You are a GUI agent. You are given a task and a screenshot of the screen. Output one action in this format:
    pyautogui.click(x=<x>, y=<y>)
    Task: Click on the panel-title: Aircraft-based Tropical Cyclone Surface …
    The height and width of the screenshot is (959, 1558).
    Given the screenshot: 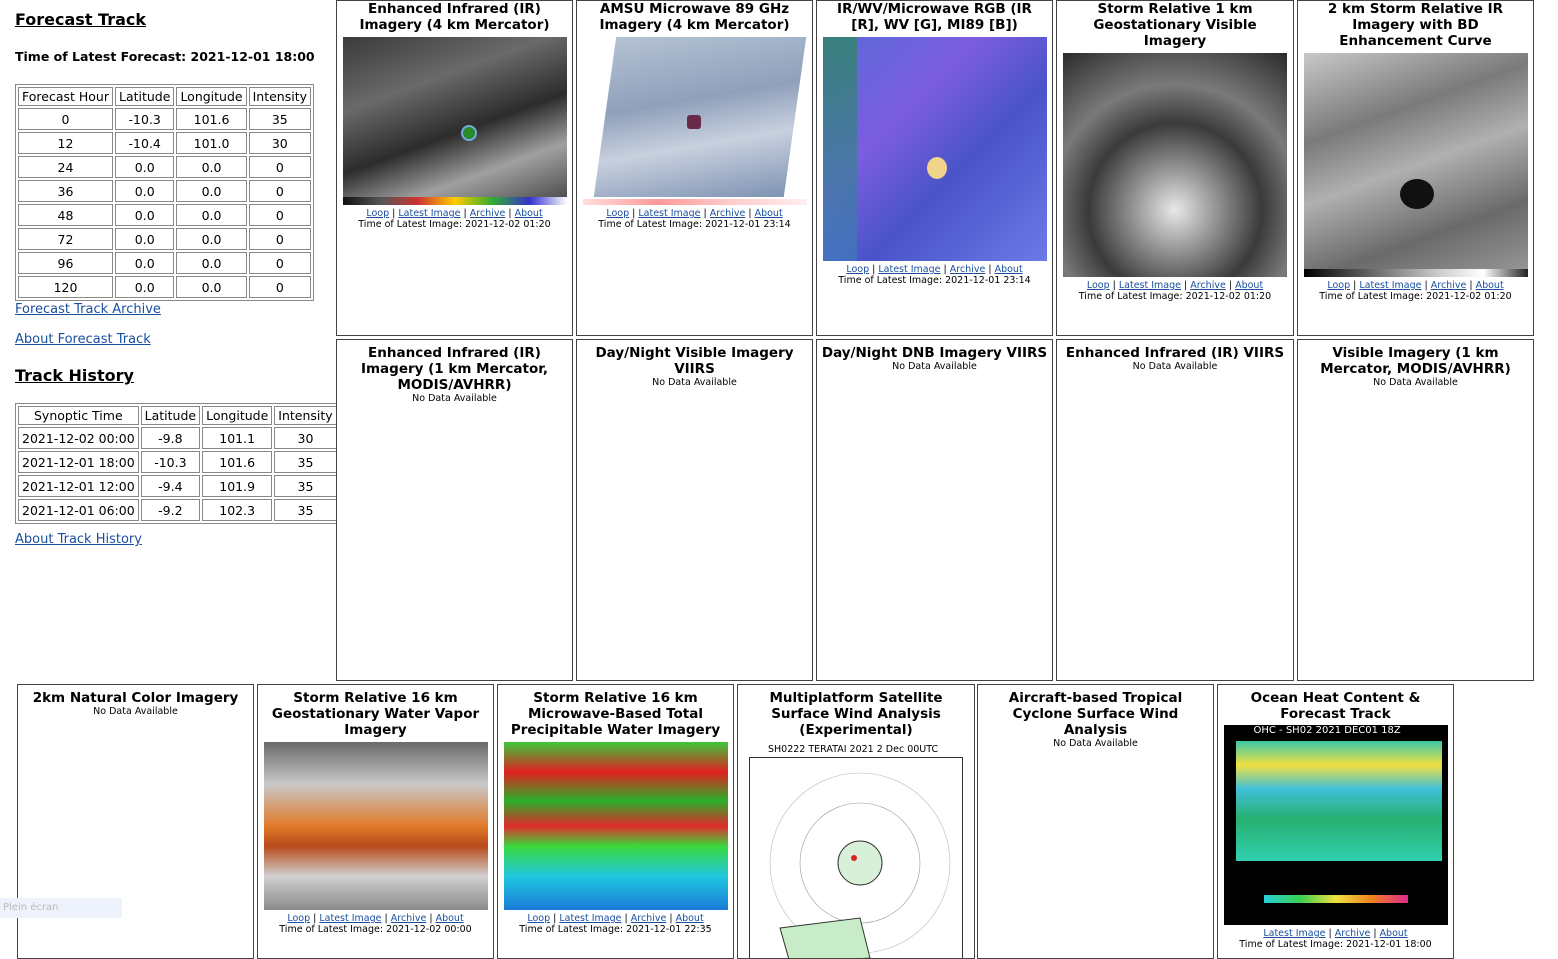 What is the action you would take?
    pyautogui.click(x=1095, y=714)
    